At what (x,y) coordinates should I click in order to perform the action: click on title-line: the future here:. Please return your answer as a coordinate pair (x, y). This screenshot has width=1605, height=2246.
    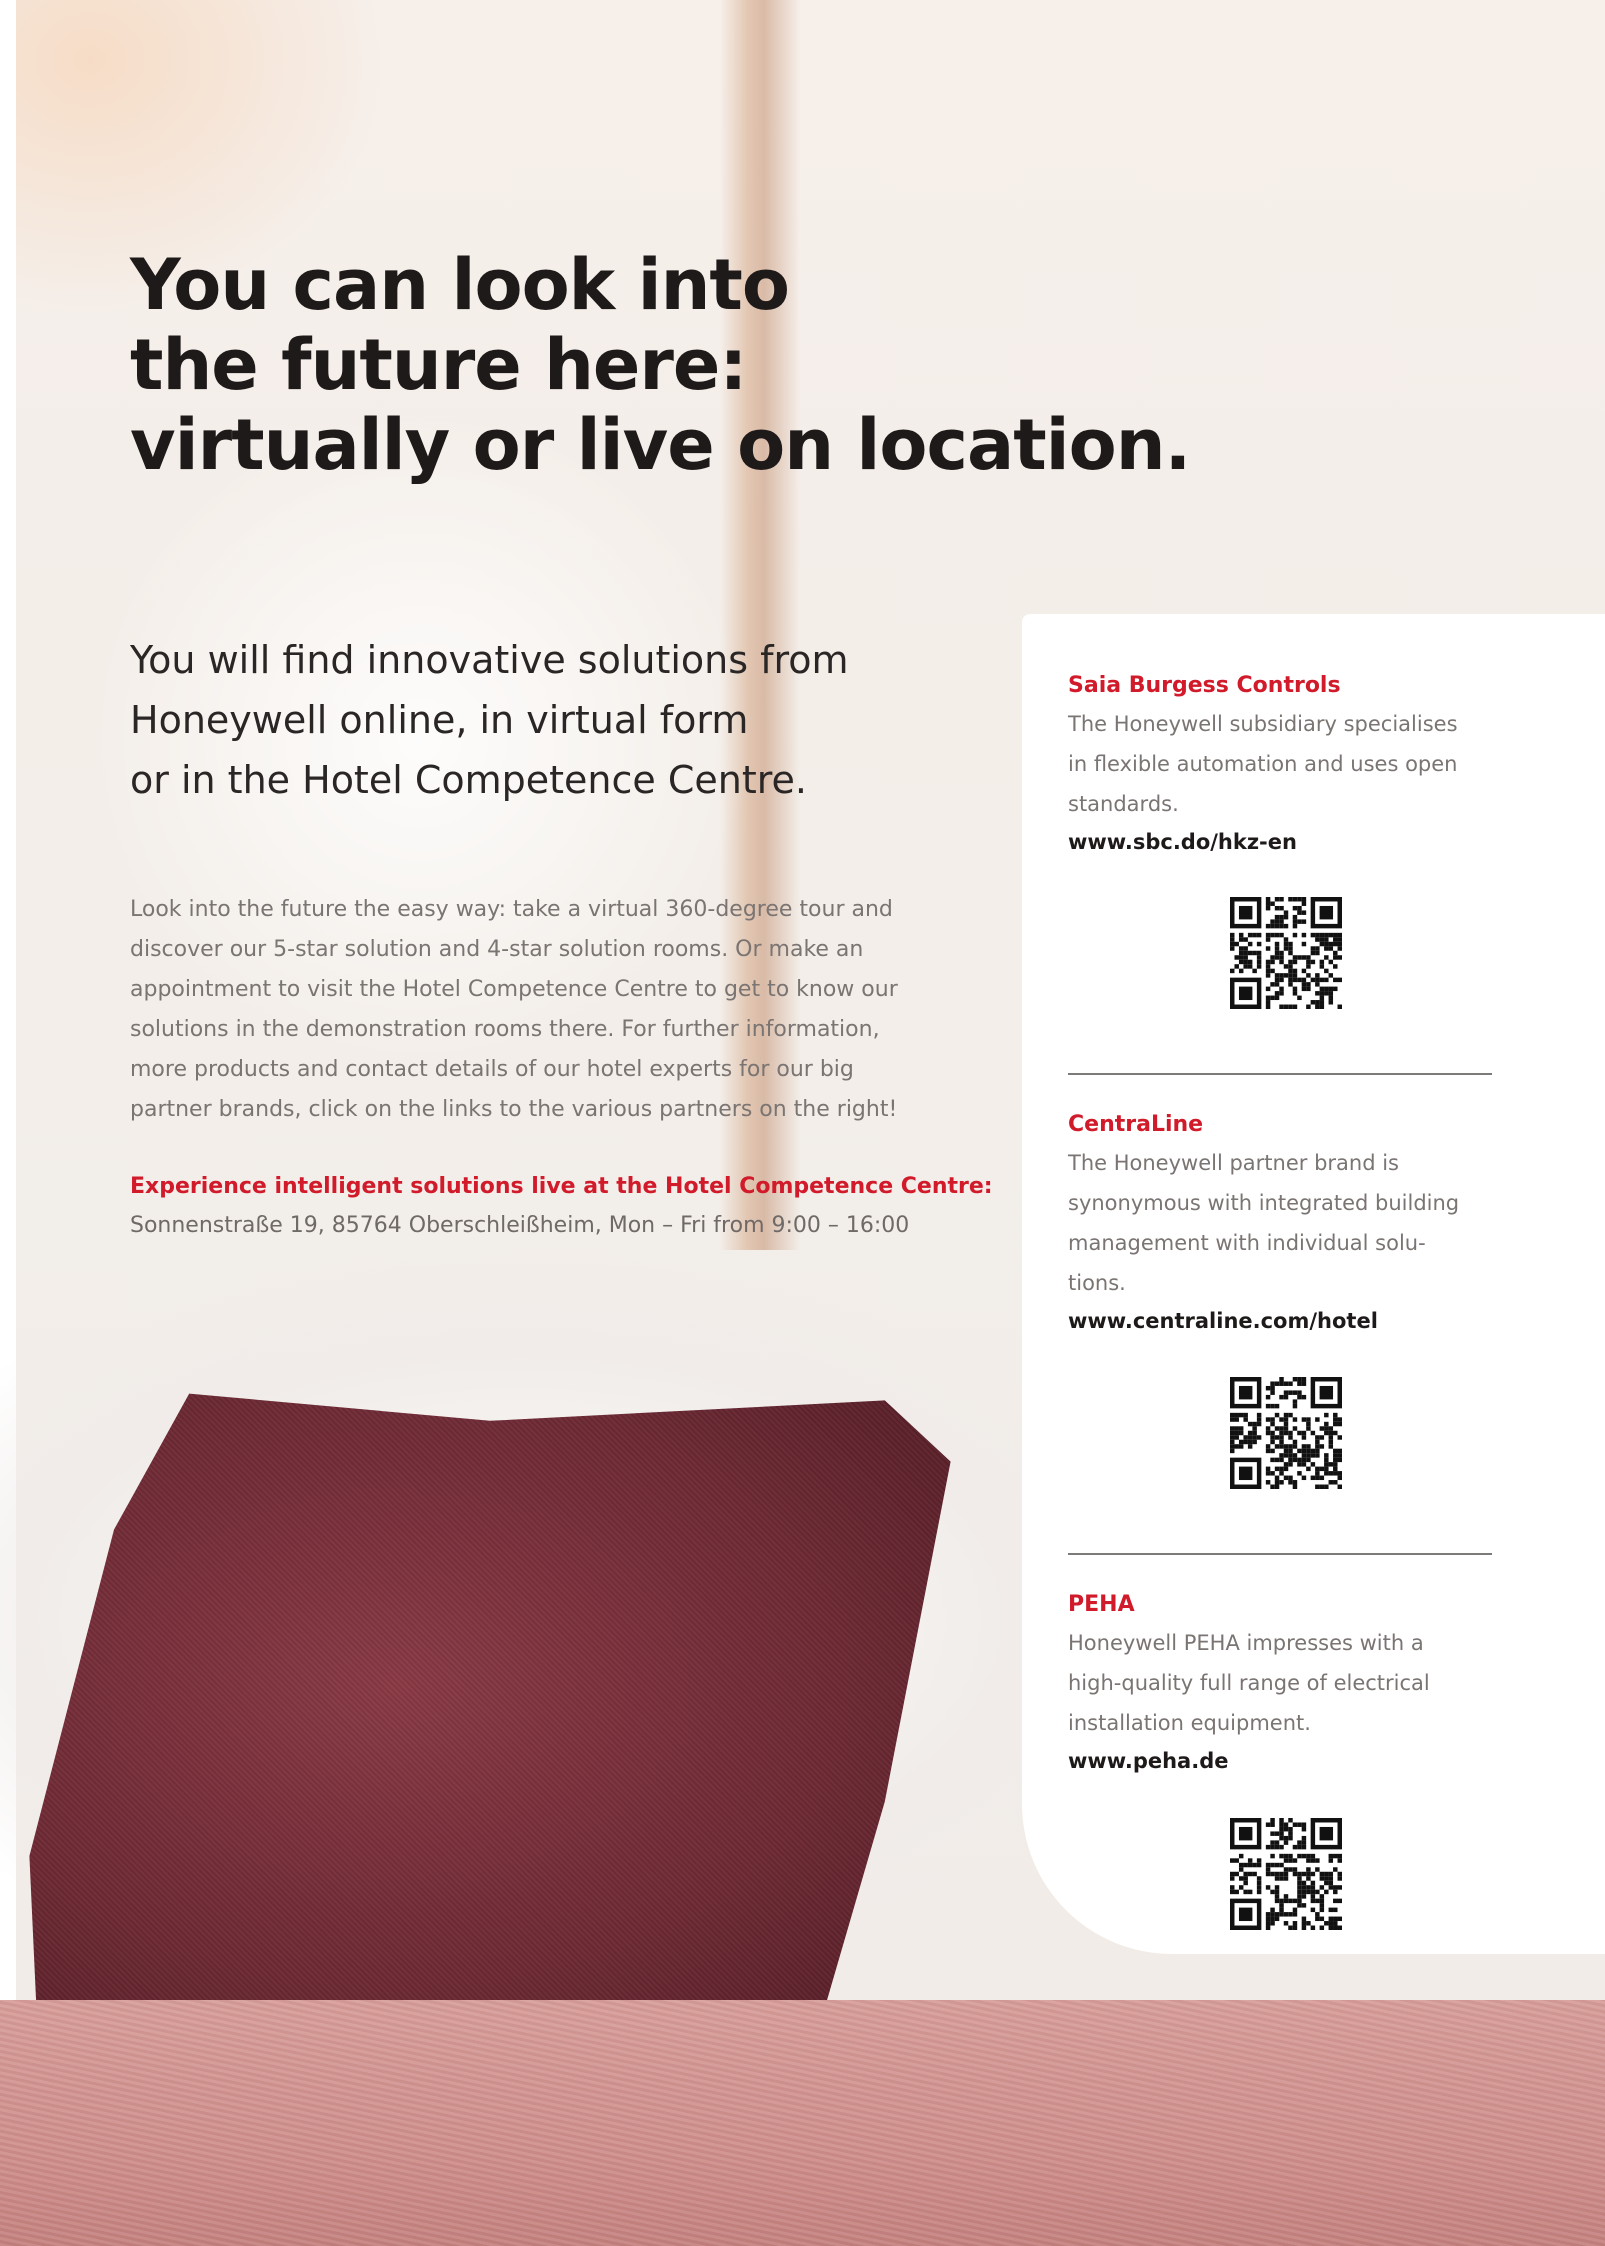
    Looking at the image, I should click on (438, 365).